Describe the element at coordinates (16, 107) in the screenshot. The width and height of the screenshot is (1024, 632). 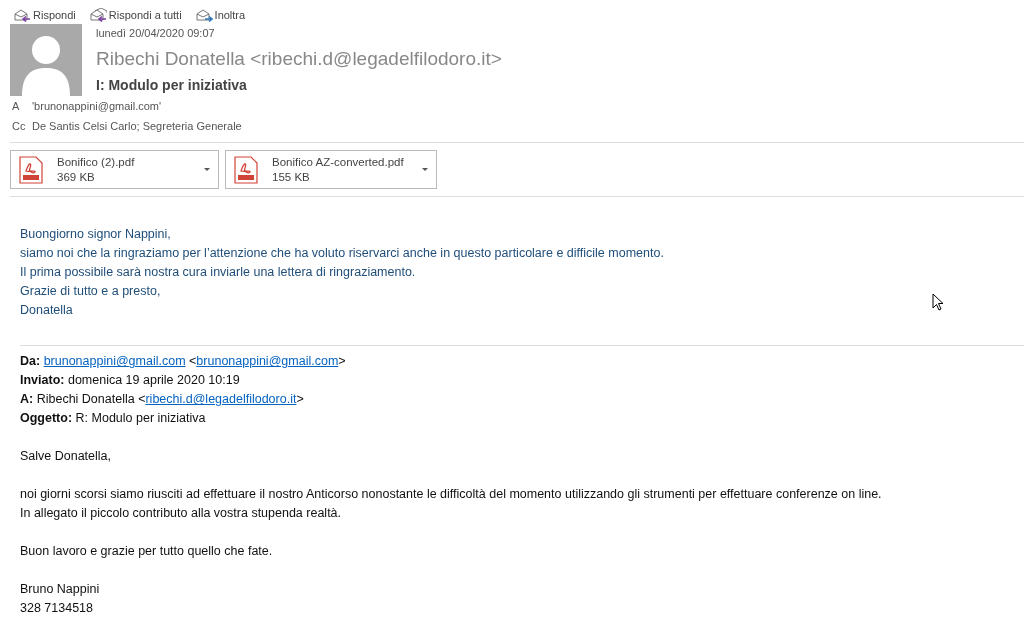
I see `recipient-label: A` at that location.